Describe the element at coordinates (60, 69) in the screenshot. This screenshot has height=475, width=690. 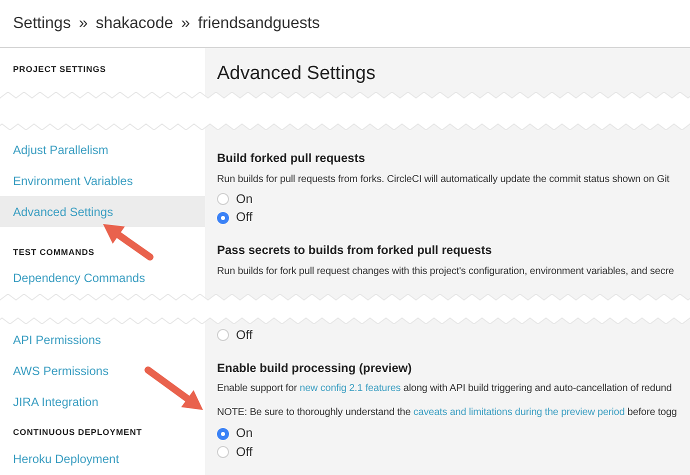
I see `sidebar-heading: PROJECT SETTINGS` at that location.